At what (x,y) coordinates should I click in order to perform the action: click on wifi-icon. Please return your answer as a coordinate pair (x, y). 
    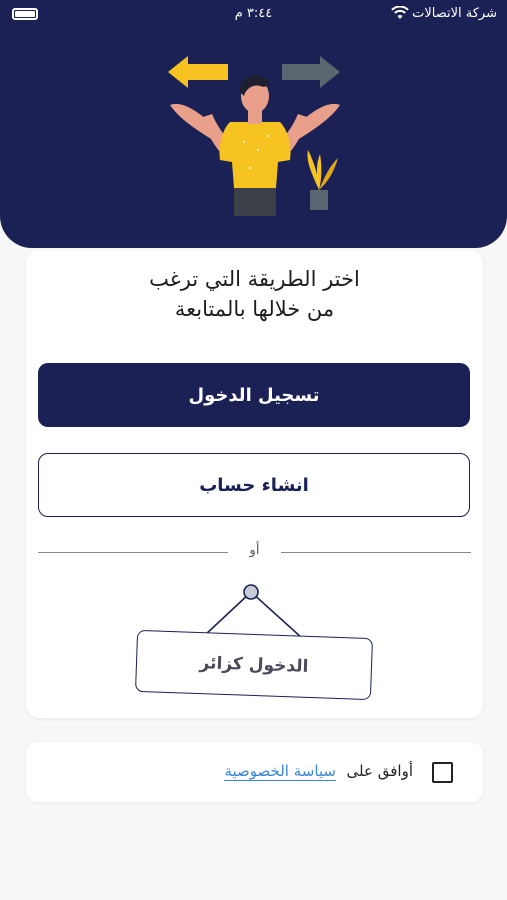
    Looking at the image, I should click on (400, 12).